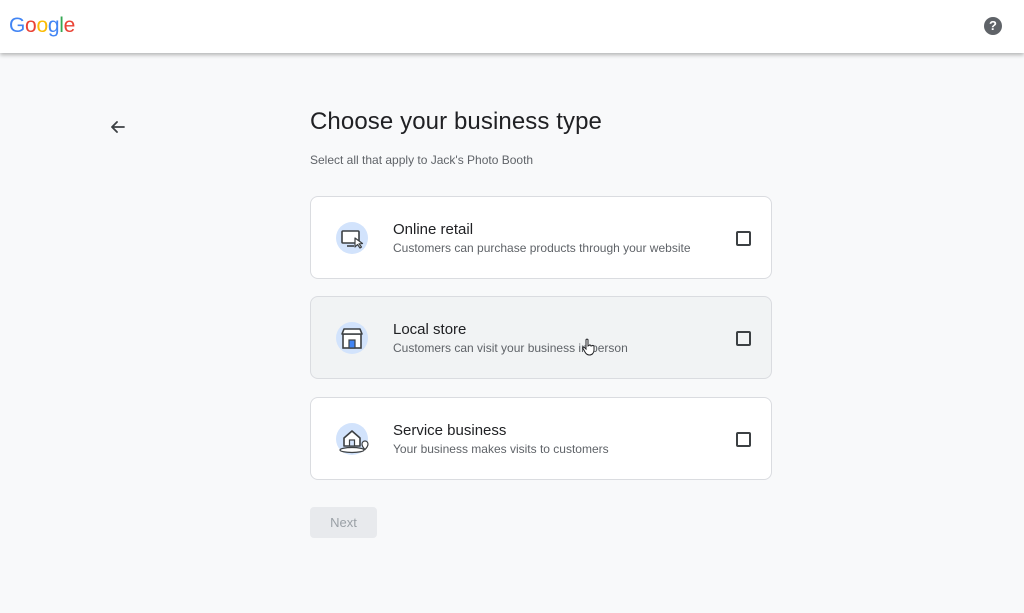  What do you see at coordinates (53, 25) in the screenshot?
I see `logo-letter: g` at bounding box center [53, 25].